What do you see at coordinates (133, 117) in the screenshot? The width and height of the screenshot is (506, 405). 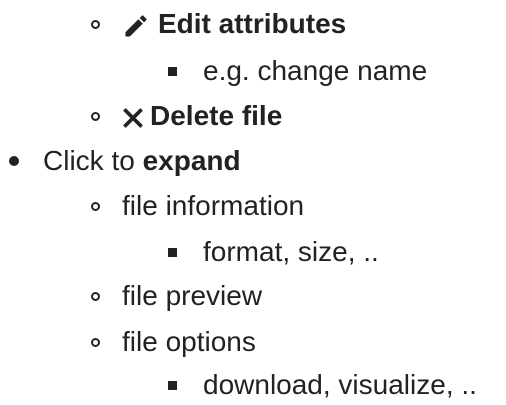 I see `close-icon` at bounding box center [133, 117].